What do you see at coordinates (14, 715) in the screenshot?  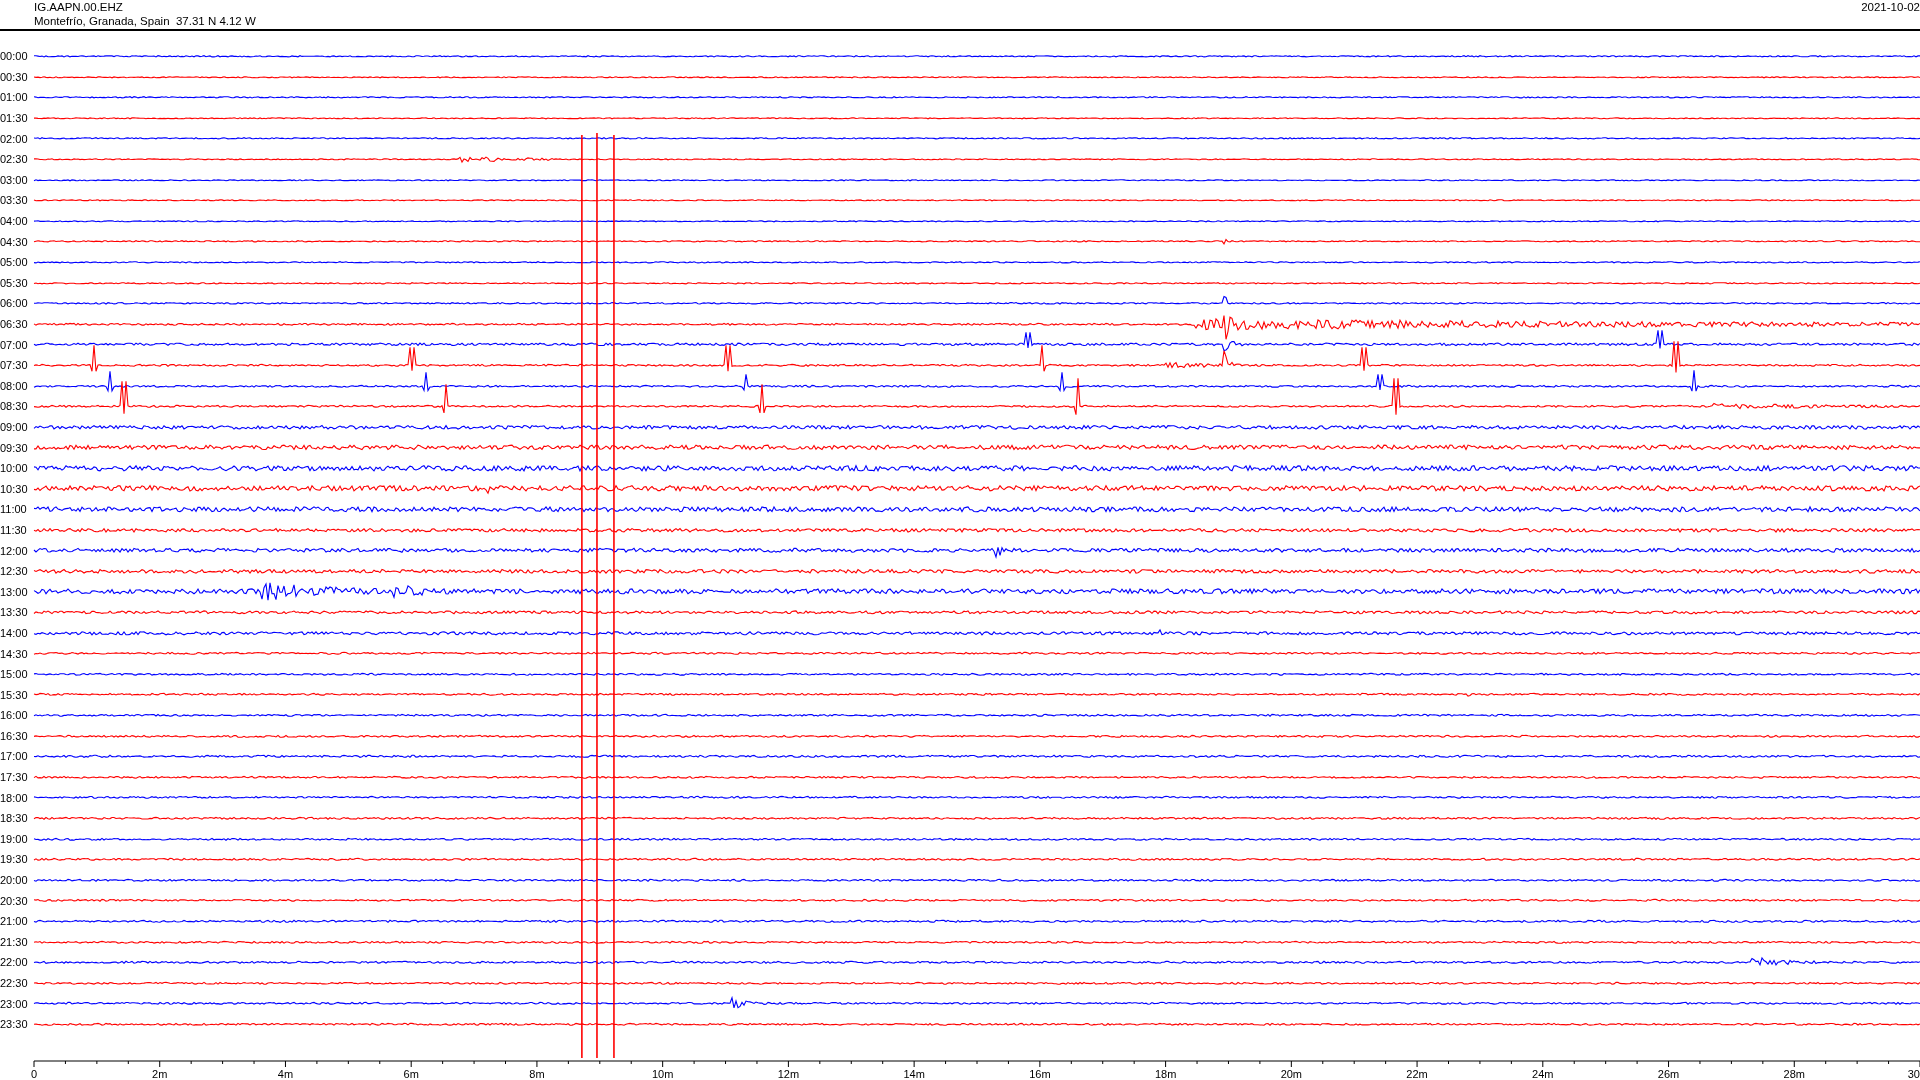 I see `time-label: 16:00` at bounding box center [14, 715].